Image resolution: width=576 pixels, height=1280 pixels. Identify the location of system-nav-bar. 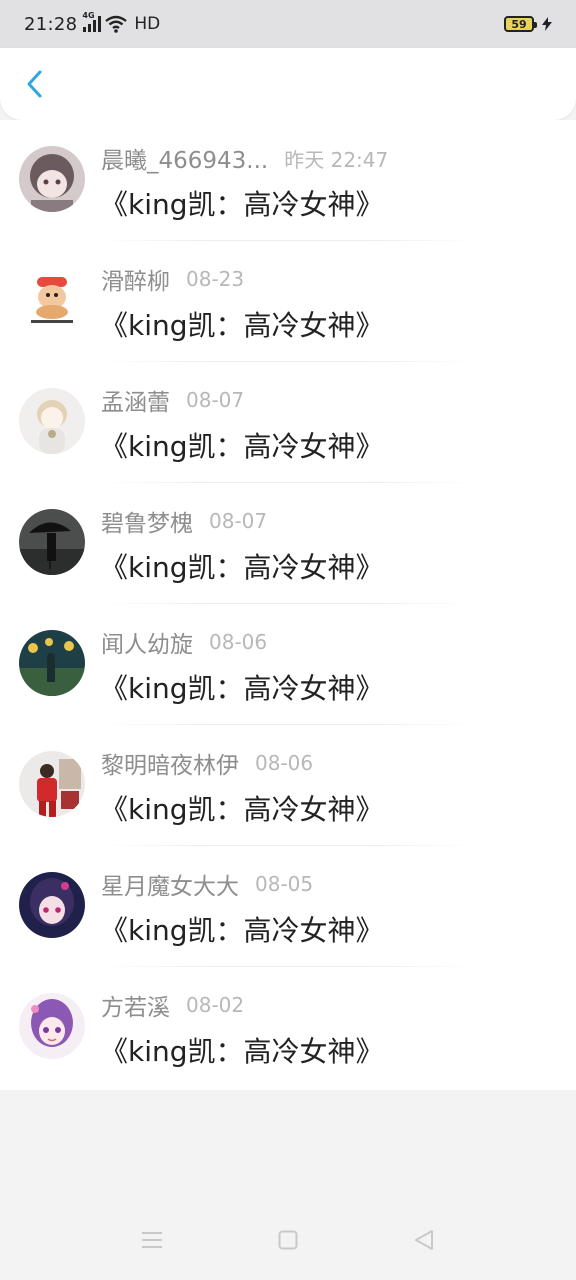
(288, 1240).